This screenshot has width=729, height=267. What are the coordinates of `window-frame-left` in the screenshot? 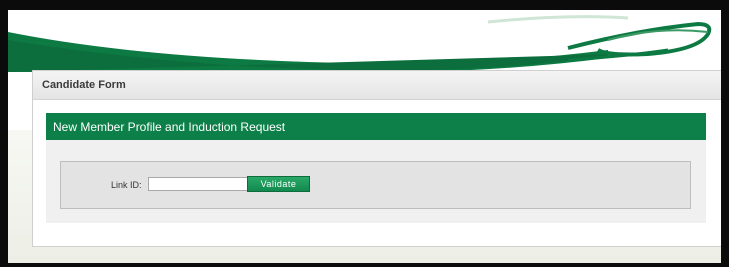 It's located at (4, 133).